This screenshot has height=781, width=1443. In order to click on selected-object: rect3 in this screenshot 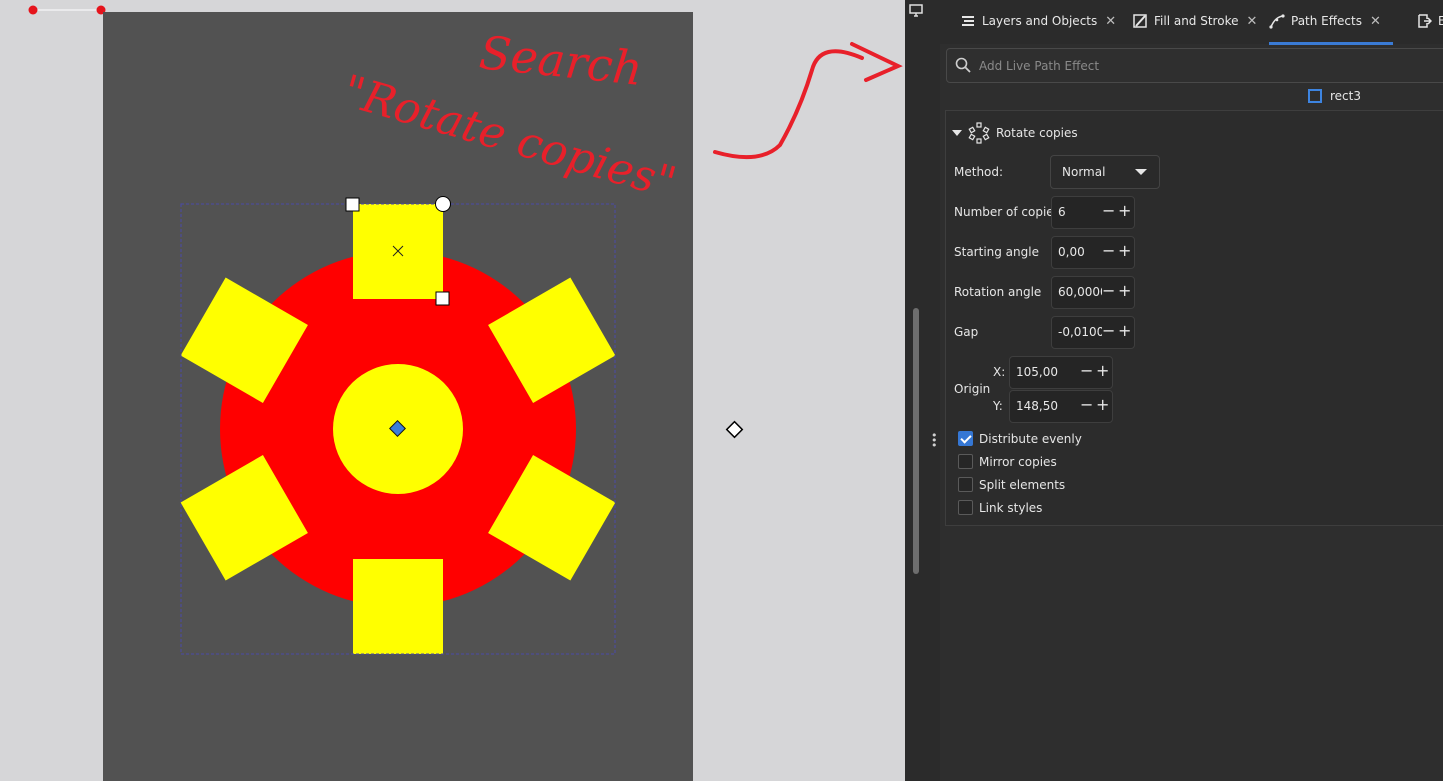, I will do `click(1334, 96)`.